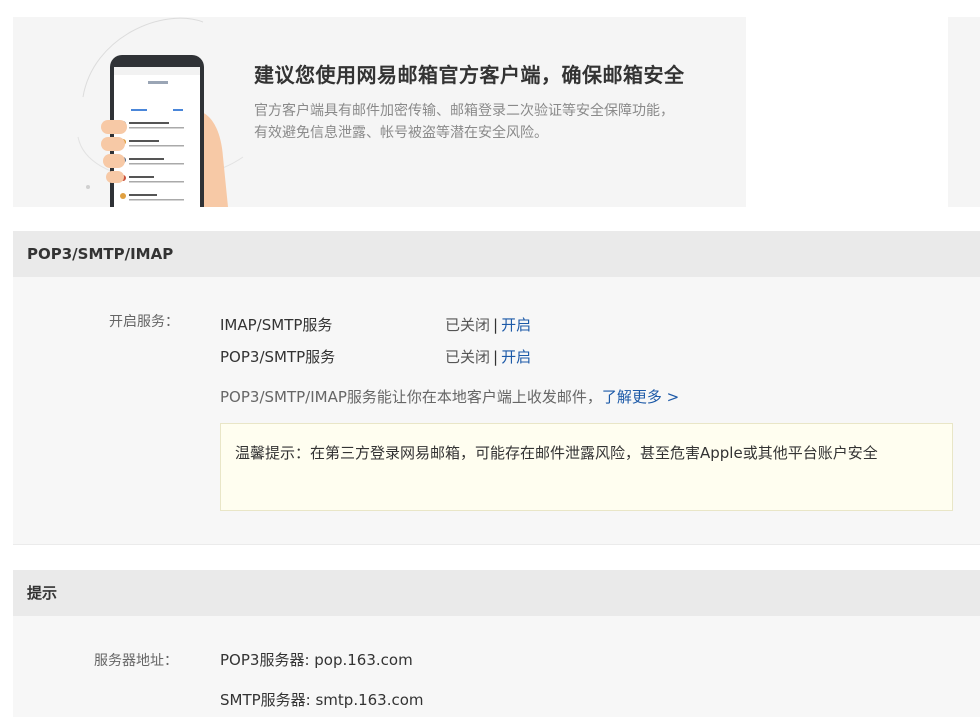  I want to click on service-description: POP3/SMTP/IMAP服务能让你在本地客户端上收发邮件，了解更多 >, so click(449, 396).